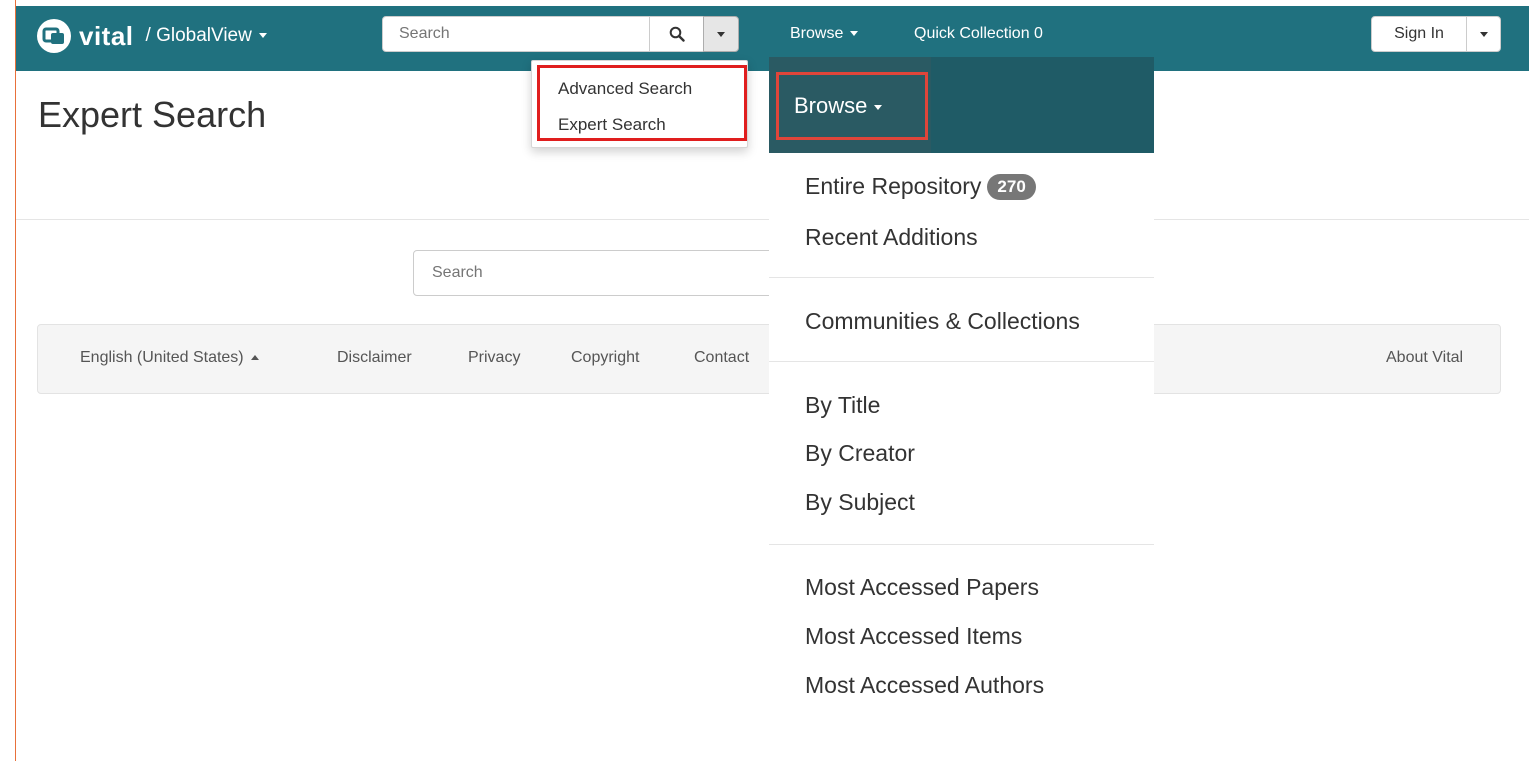 The image size is (1529, 761). I want to click on menu-item-advanced-search: Advanced Search, so click(625, 89).